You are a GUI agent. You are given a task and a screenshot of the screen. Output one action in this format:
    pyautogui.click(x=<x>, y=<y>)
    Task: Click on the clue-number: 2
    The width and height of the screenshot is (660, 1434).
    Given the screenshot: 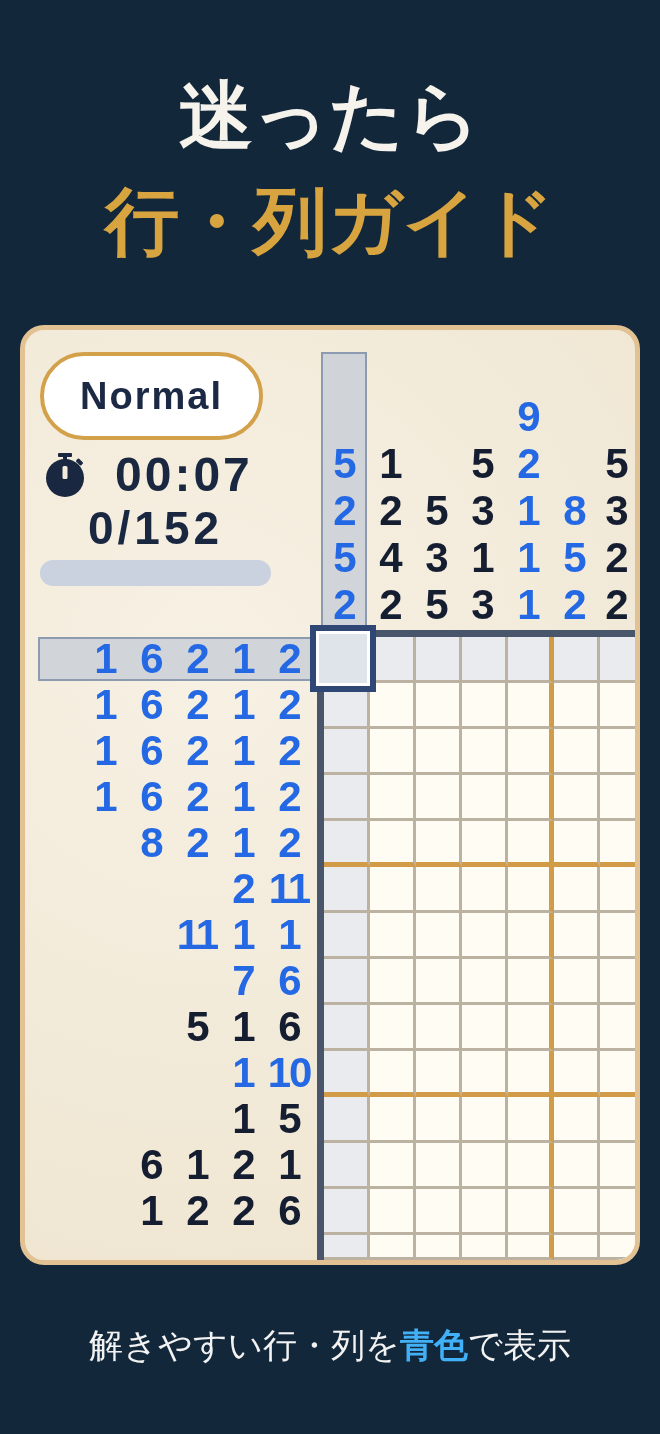 What is the action you would take?
    pyautogui.click(x=197, y=797)
    